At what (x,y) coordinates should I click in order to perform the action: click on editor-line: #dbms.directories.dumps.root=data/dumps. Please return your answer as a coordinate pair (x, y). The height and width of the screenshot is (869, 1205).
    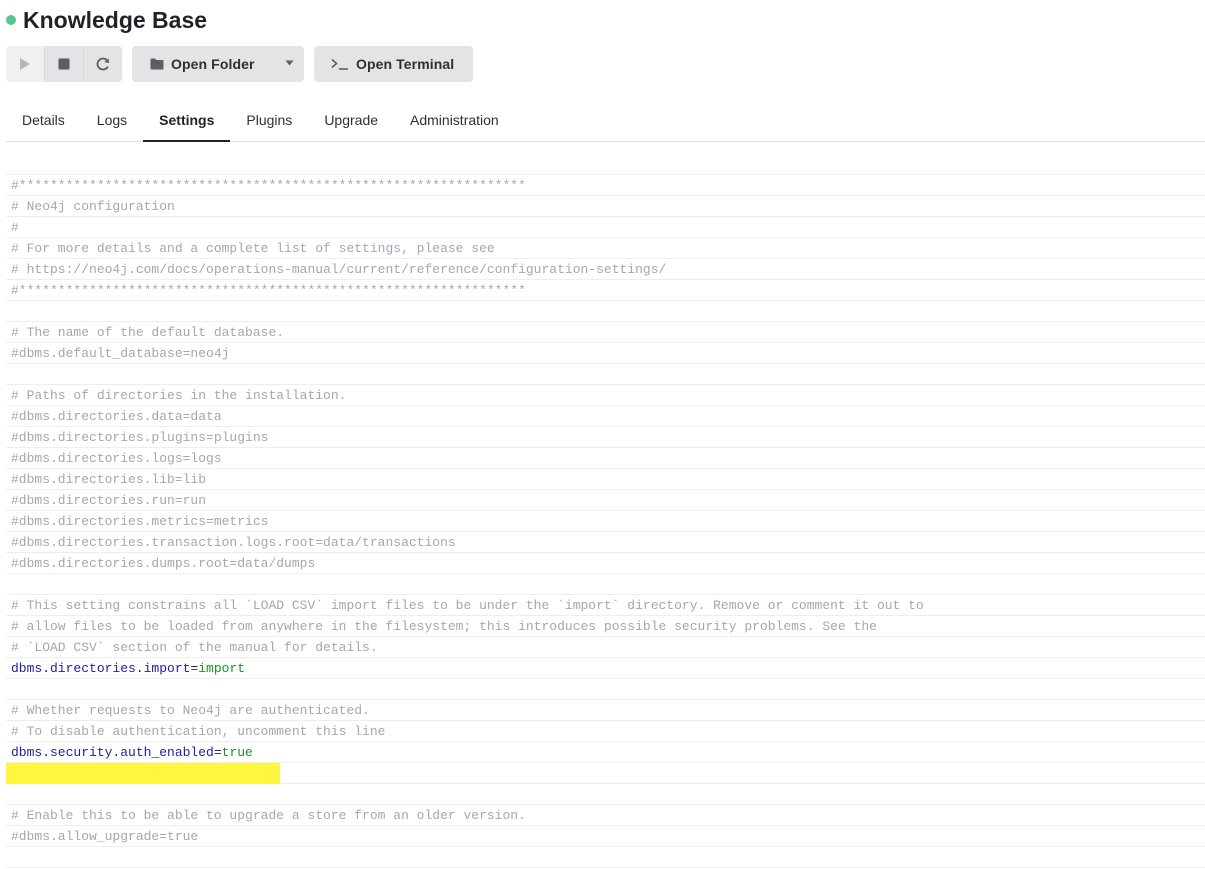
    Looking at the image, I should click on (605, 563).